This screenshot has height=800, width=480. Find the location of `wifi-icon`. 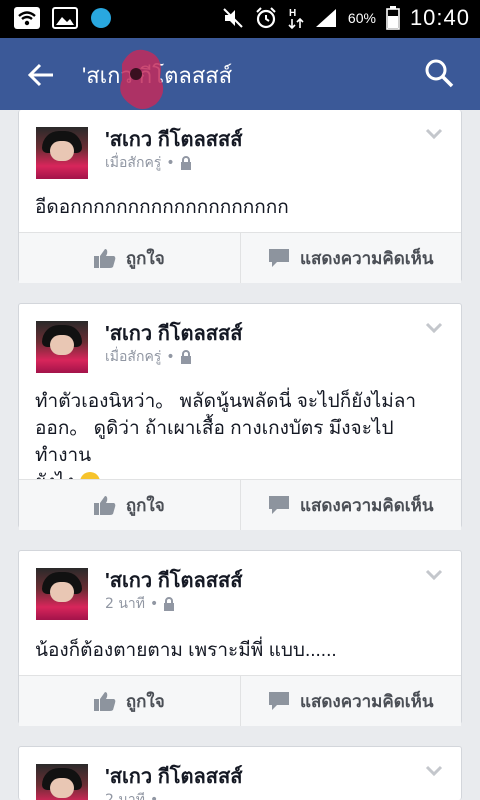

wifi-icon is located at coordinates (27, 18).